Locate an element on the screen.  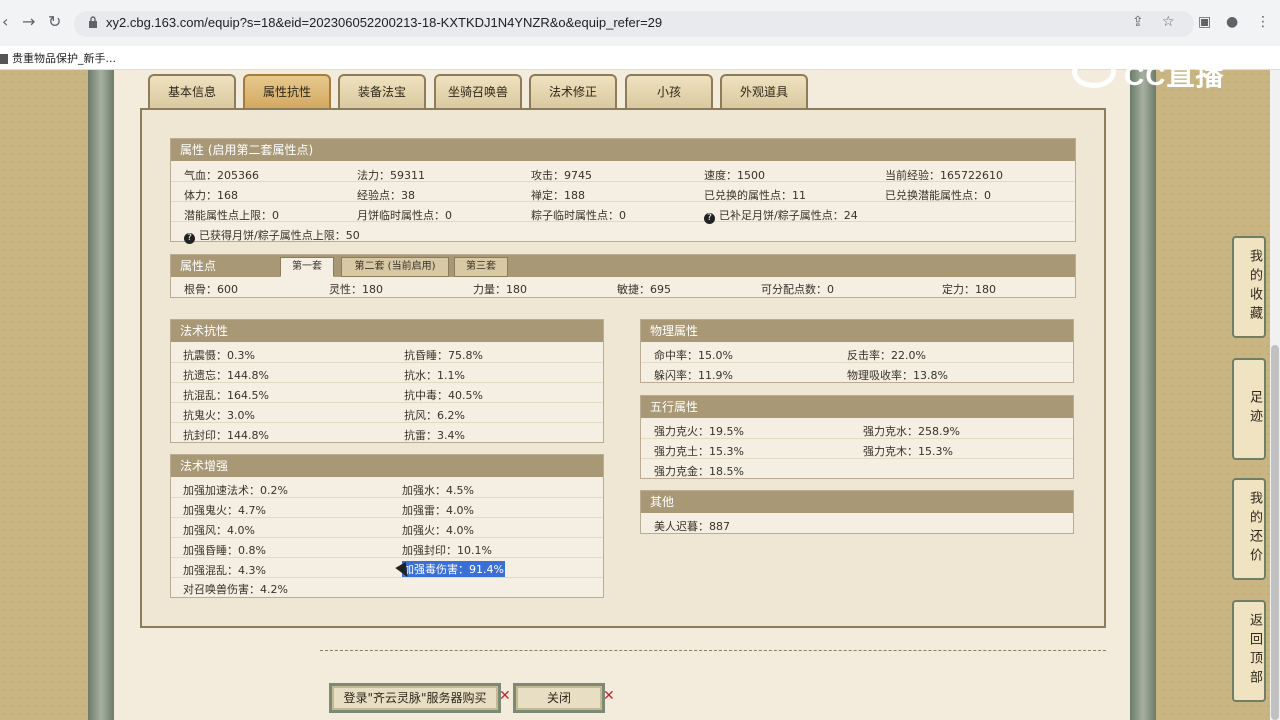
close-button: 关闭 is located at coordinates (559, 698).